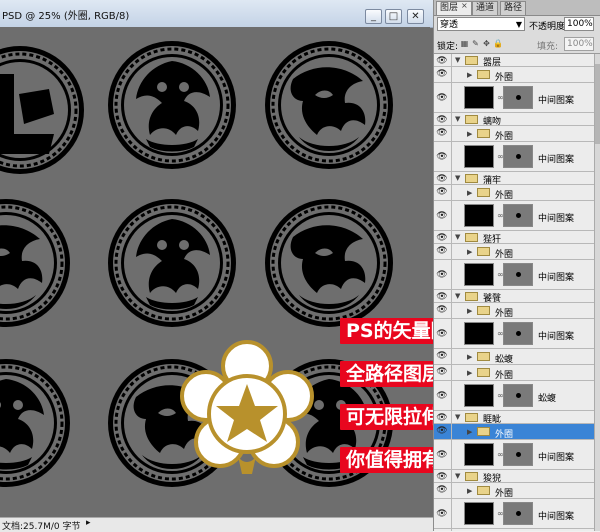 The height and width of the screenshot is (532, 600). Describe the element at coordinates (88, 523) in the screenshot. I see `status-menu-arrow-icon: ▸` at that location.